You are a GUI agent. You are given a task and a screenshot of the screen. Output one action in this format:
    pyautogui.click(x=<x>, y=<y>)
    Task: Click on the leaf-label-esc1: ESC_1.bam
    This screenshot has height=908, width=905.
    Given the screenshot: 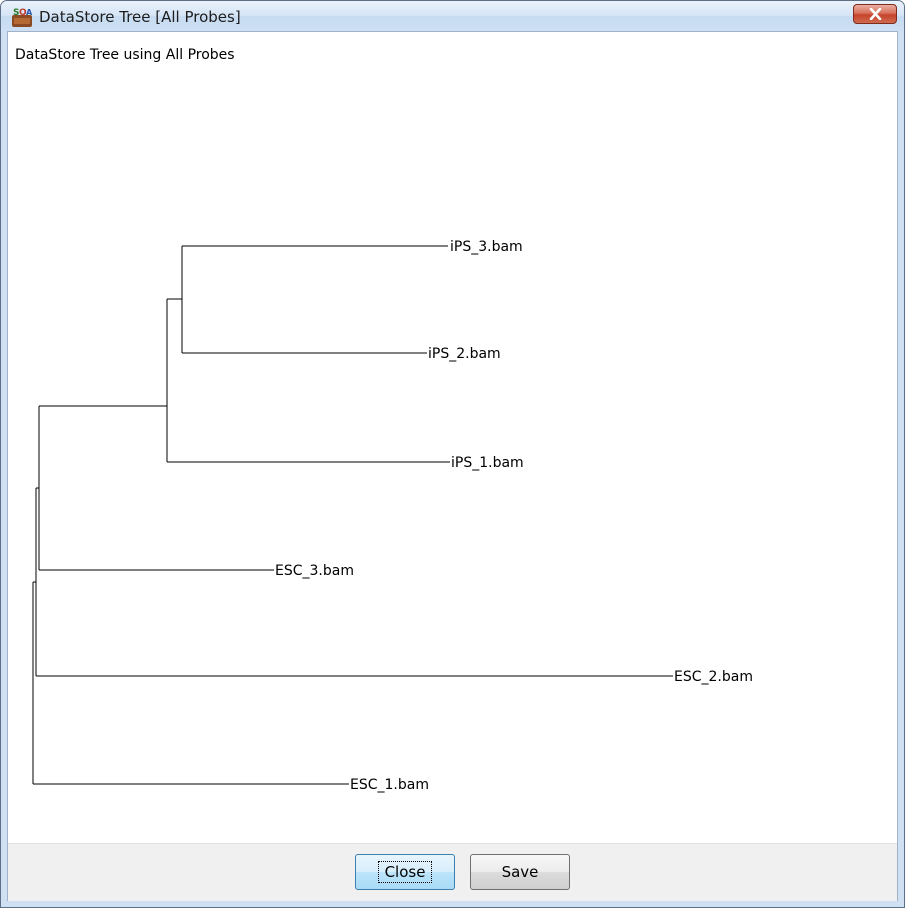 What is the action you would take?
    pyautogui.click(x=389, y=785)
    